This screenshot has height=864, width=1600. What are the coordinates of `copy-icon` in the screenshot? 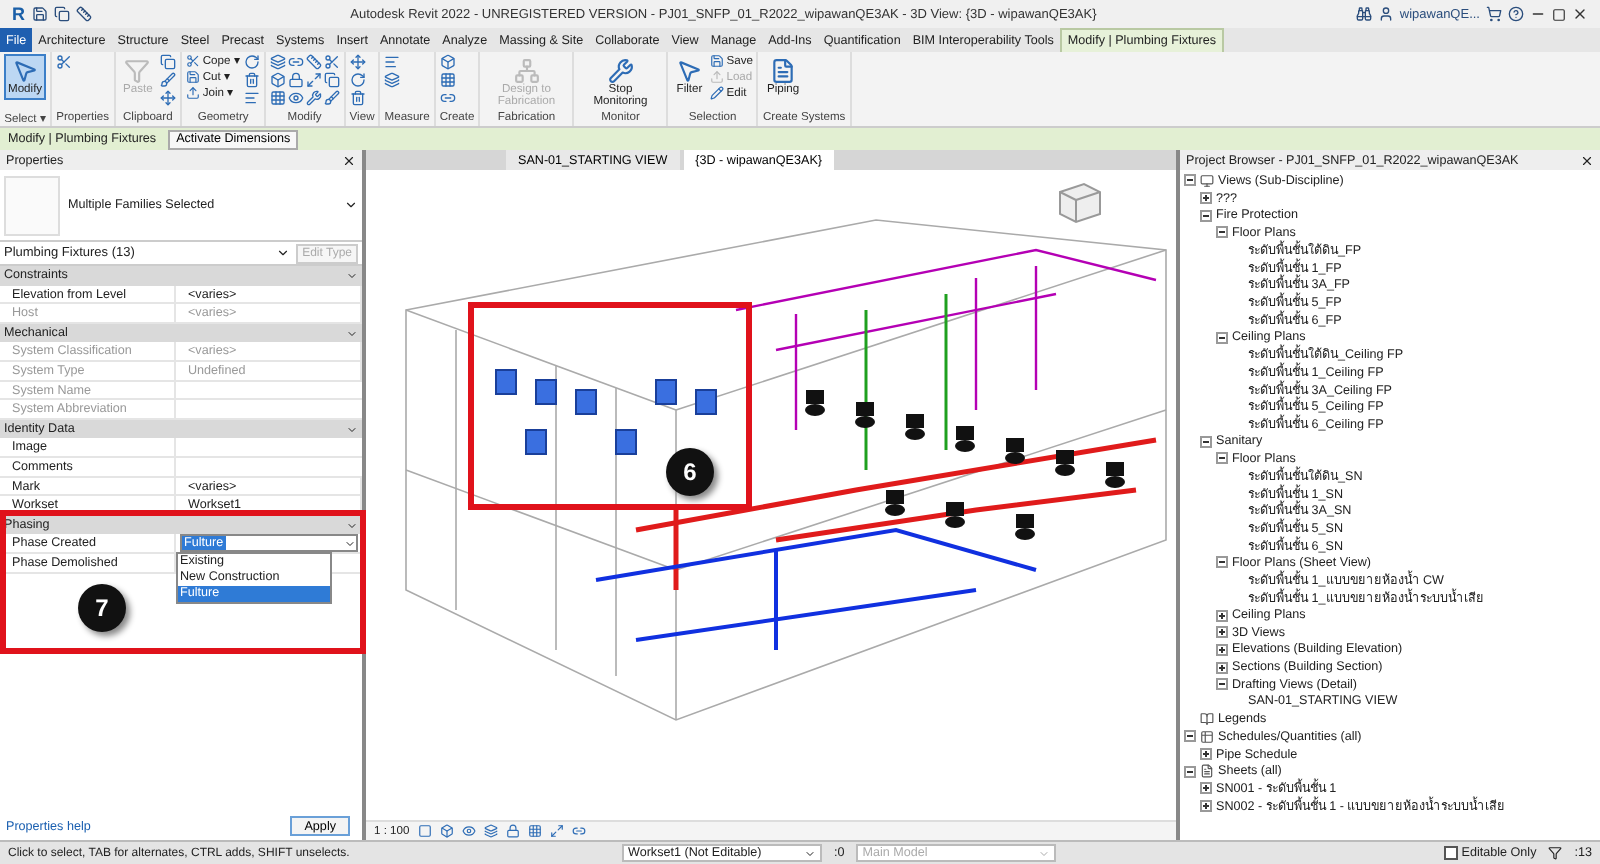 It's located at (61, 14).